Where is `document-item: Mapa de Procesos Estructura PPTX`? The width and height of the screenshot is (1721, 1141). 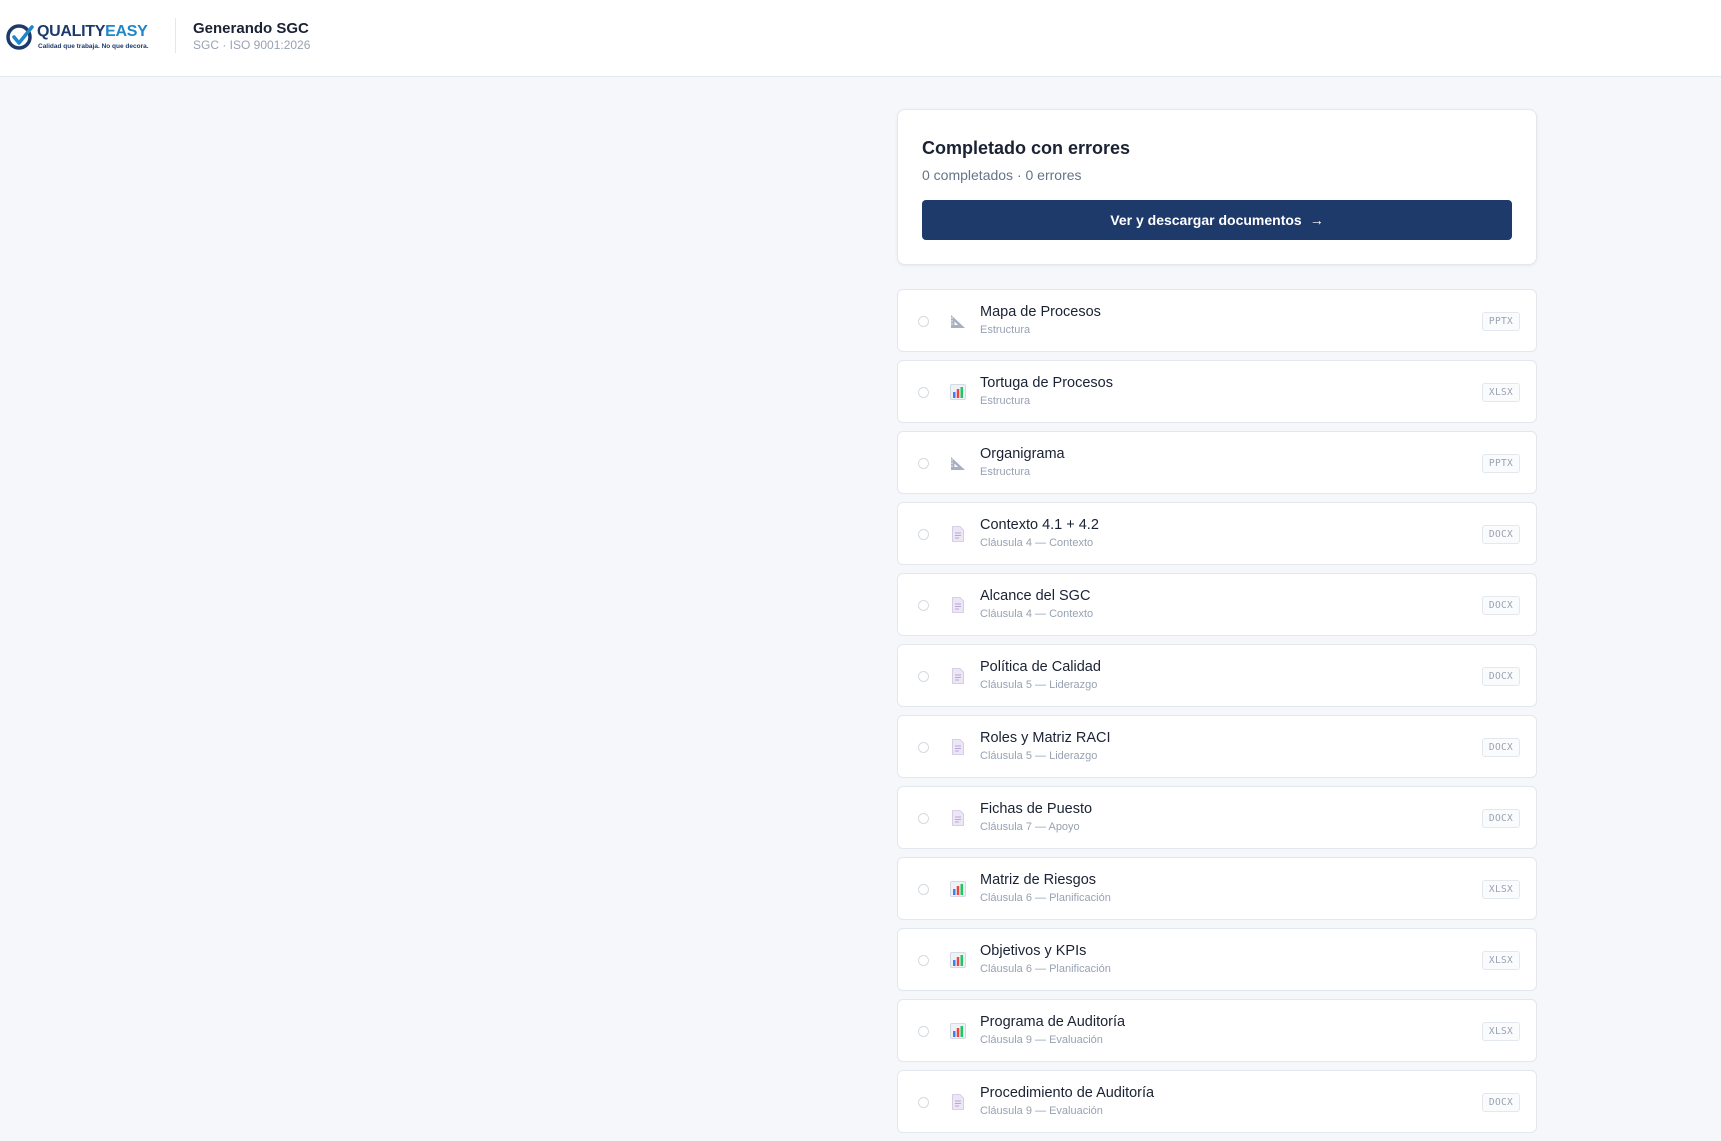
document-item: Mapa de Procesos Estructura PPTX is located at coordinates (1217, 320).